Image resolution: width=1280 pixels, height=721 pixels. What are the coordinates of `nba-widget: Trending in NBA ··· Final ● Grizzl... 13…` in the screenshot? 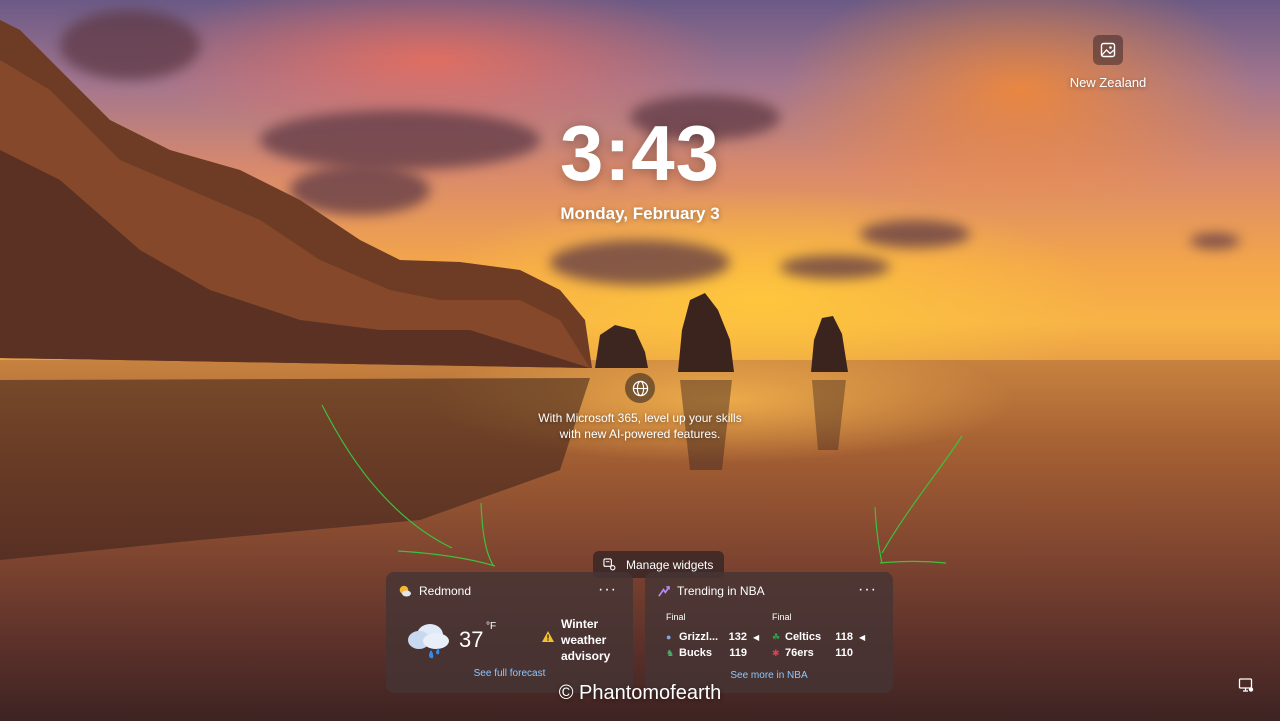 It's located at (769, 632).